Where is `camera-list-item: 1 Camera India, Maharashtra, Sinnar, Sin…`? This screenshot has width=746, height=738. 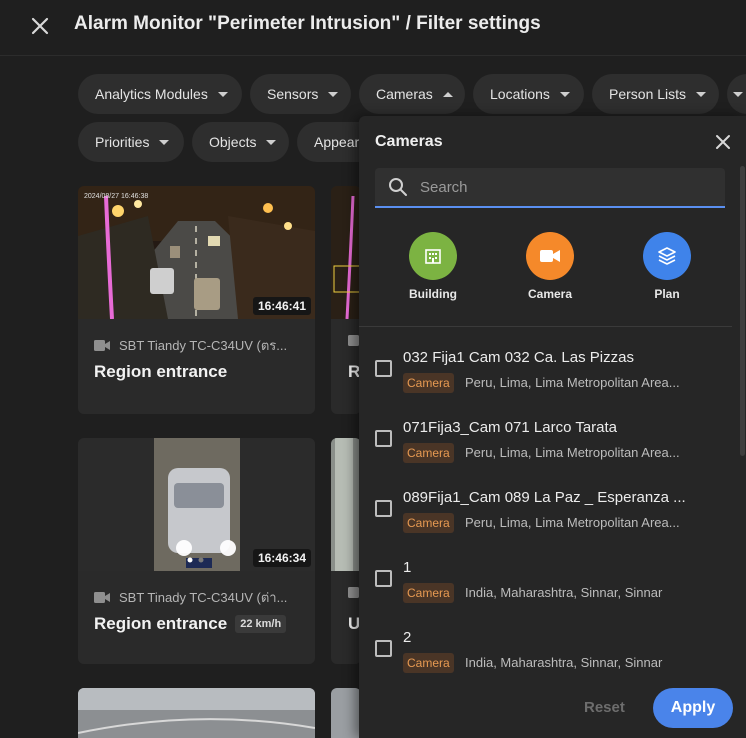 camera-list-item: 1 Camera India, Maharashtra, Sinnar, Sin… is located at coordinates (545, 587).